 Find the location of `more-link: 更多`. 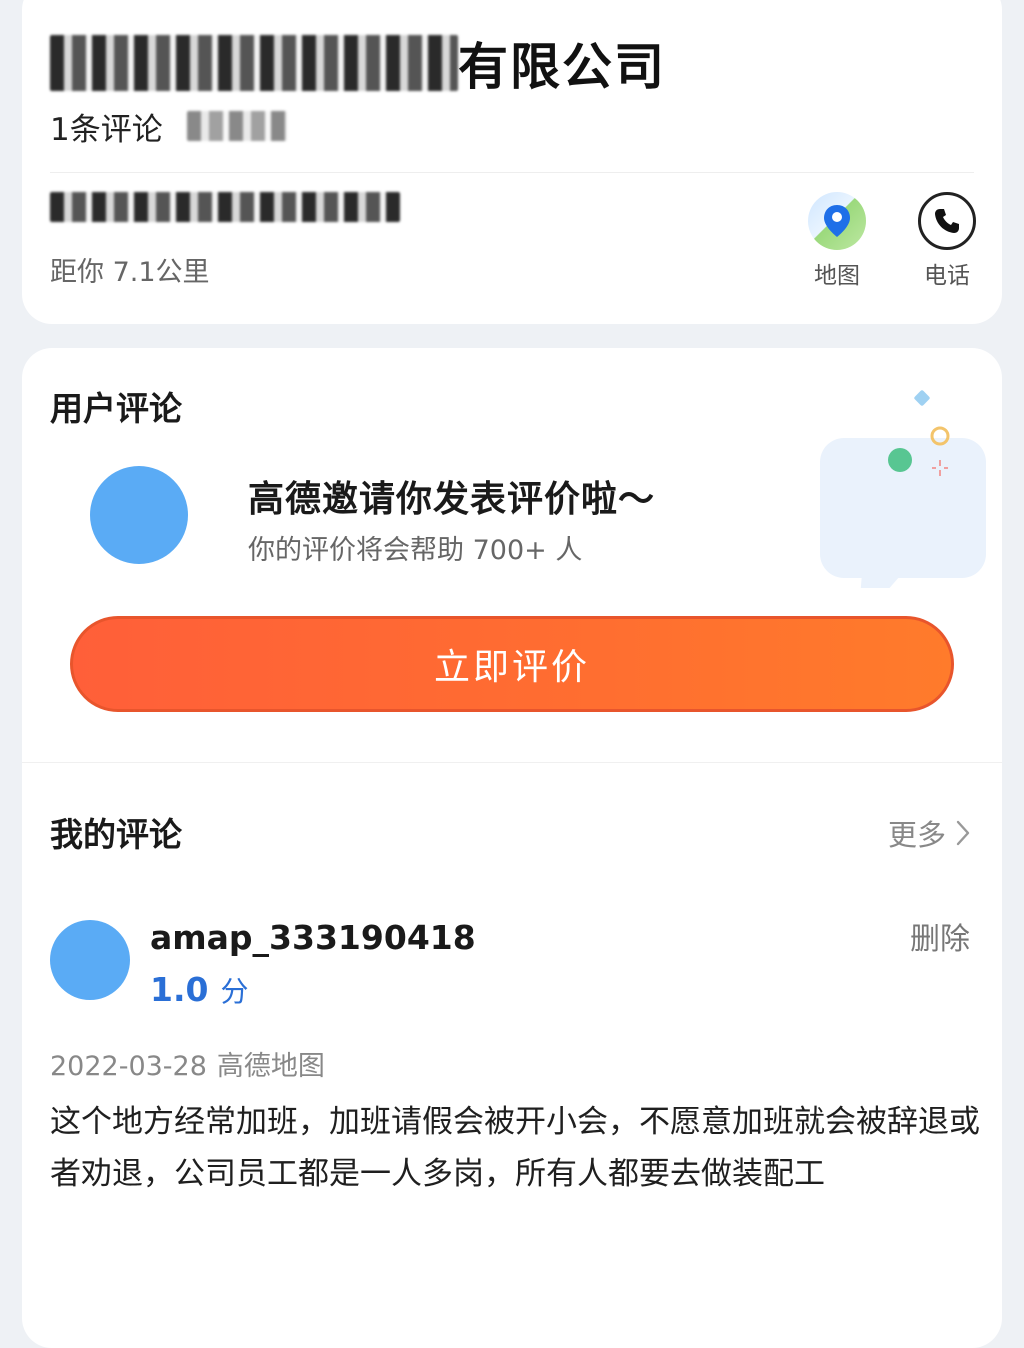

more-link: 更多 is located at coordinates (929, 833).